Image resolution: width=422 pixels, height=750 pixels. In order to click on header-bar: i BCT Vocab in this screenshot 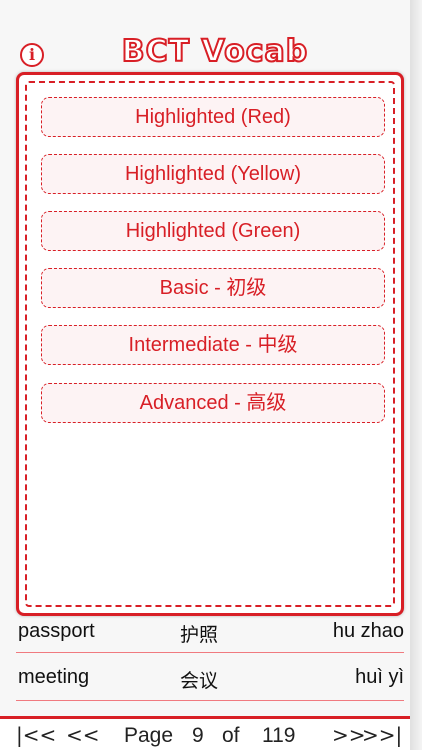, I will do `click(205, 39)`.